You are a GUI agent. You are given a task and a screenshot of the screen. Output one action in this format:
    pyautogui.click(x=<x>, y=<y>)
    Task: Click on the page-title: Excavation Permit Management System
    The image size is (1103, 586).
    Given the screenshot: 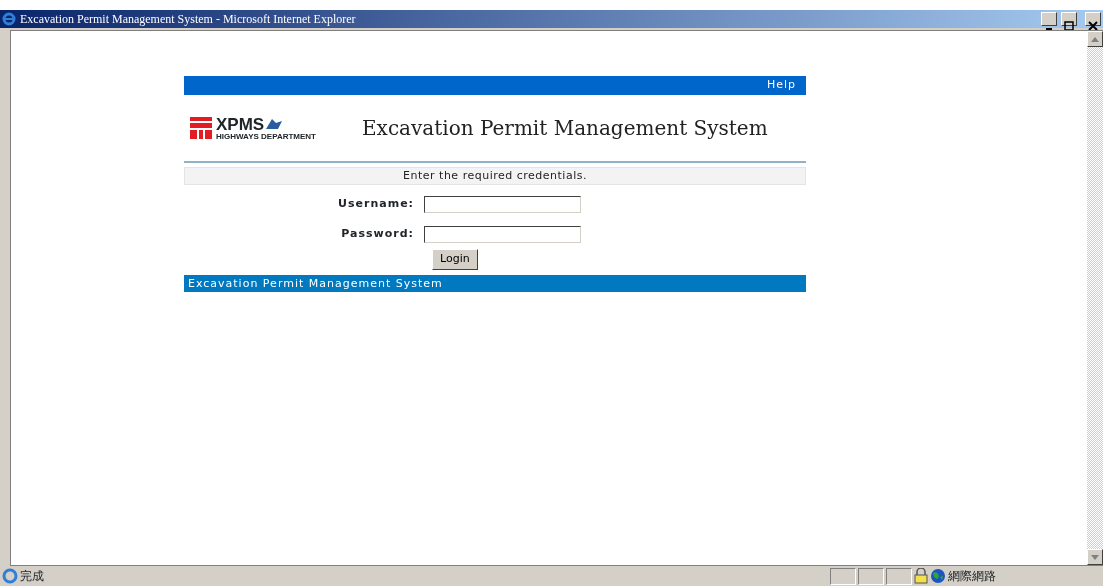 What is the action you would take?
    pyautogui.click(x=565, y=128)
    